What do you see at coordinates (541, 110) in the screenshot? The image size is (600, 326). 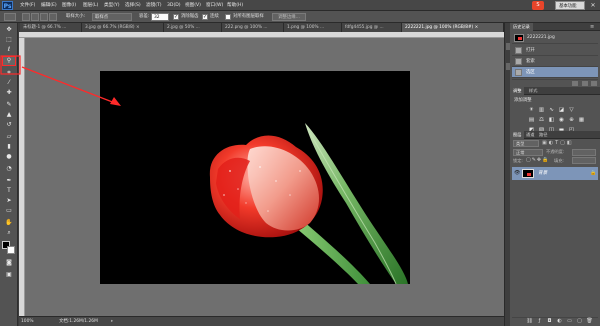 I see `levels-icon: ▥` at bounding box center [541, 110].